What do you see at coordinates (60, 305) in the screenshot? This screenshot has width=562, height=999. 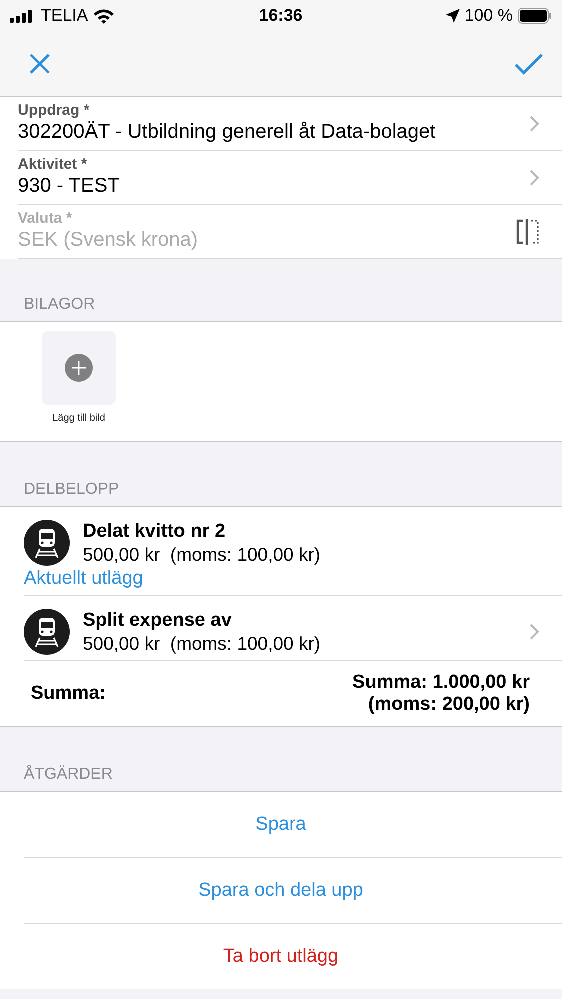 I see `section-header: BILAGOR` at bounding box center [60, 305].